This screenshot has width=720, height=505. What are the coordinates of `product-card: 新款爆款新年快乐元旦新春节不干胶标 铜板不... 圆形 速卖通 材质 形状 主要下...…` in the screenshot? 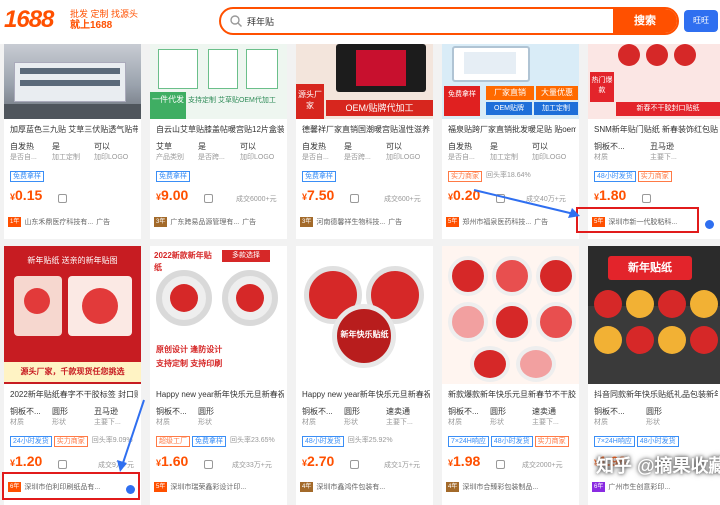 It's located at (510, 375).